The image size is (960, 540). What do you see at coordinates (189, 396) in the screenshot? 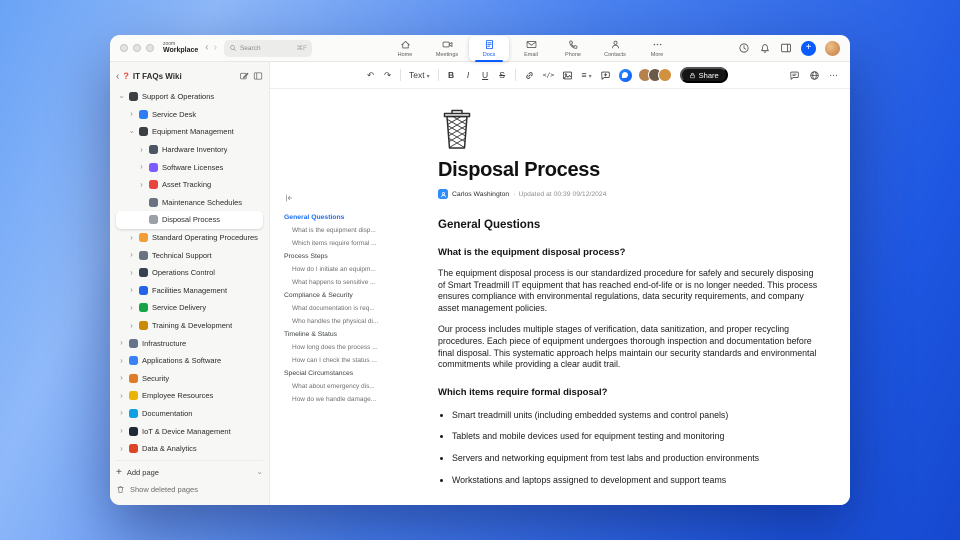
I see `sidebar-item: Employee Resources` at bounding box center [189, 396].